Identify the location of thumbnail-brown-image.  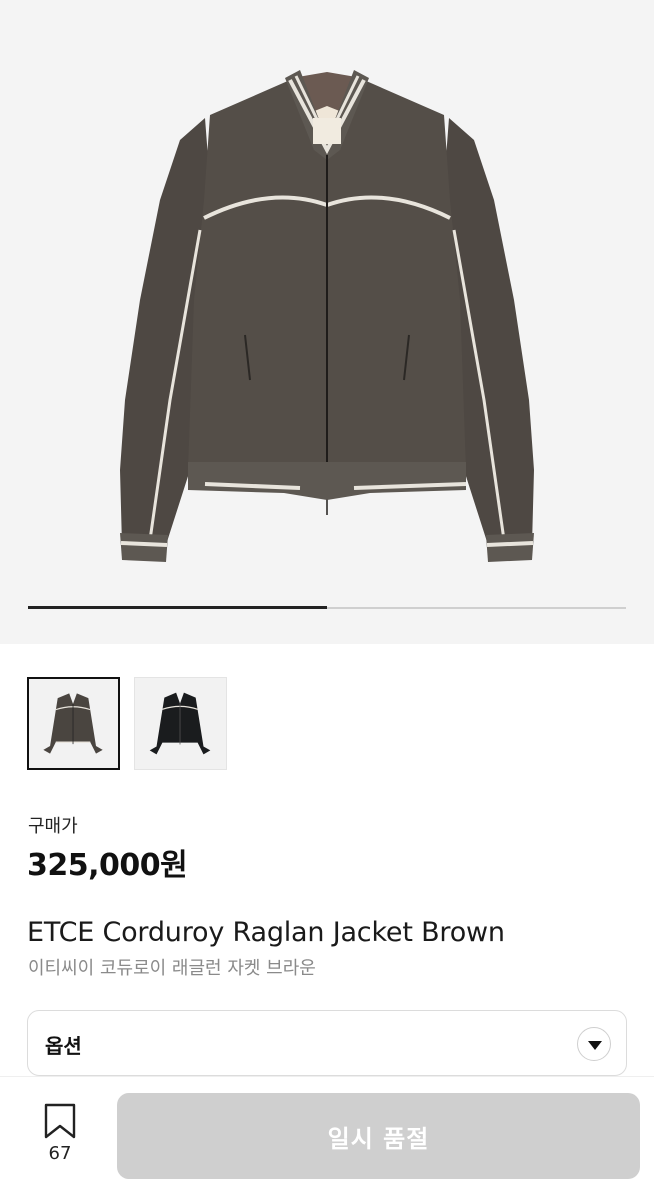
(73, 723).